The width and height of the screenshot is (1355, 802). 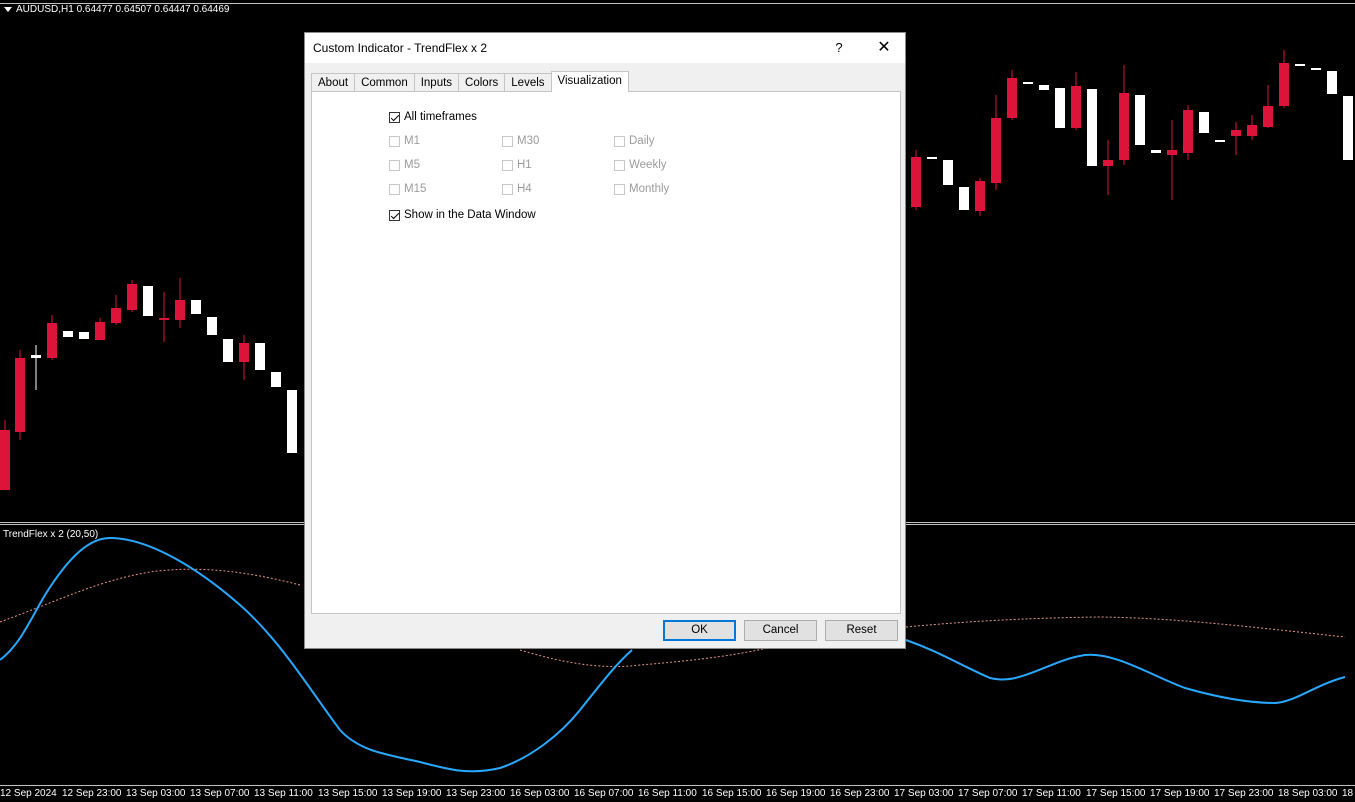 I want to click on tab-colors: Colors, so click(x=482, y=82).